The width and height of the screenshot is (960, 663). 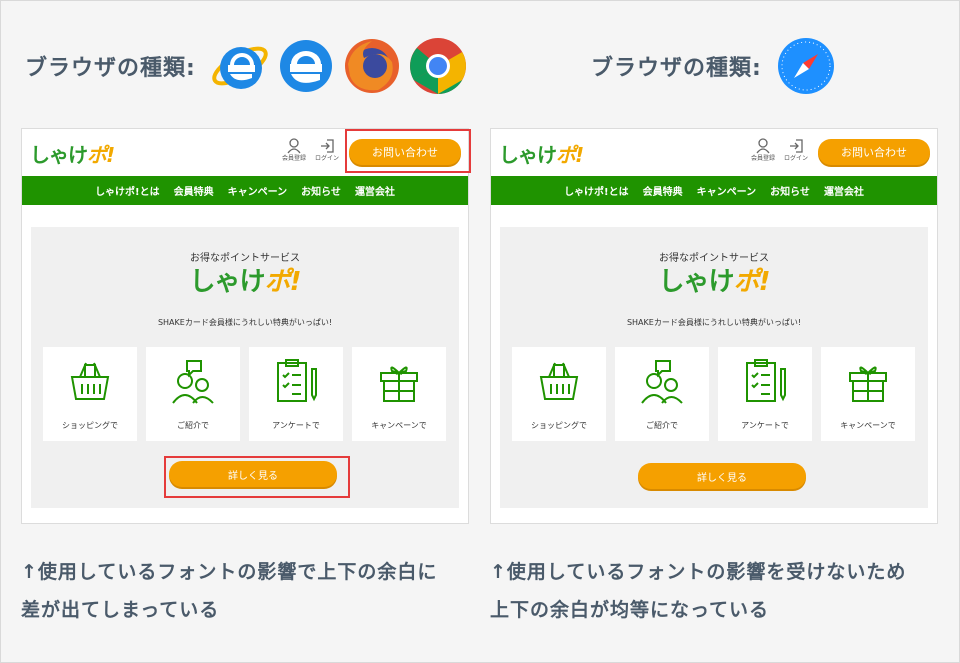 What do you see at coordinates (874, 152) in the screenshot?
I see `contact-button: お問い合わせ` at bounding box center [874, 152].